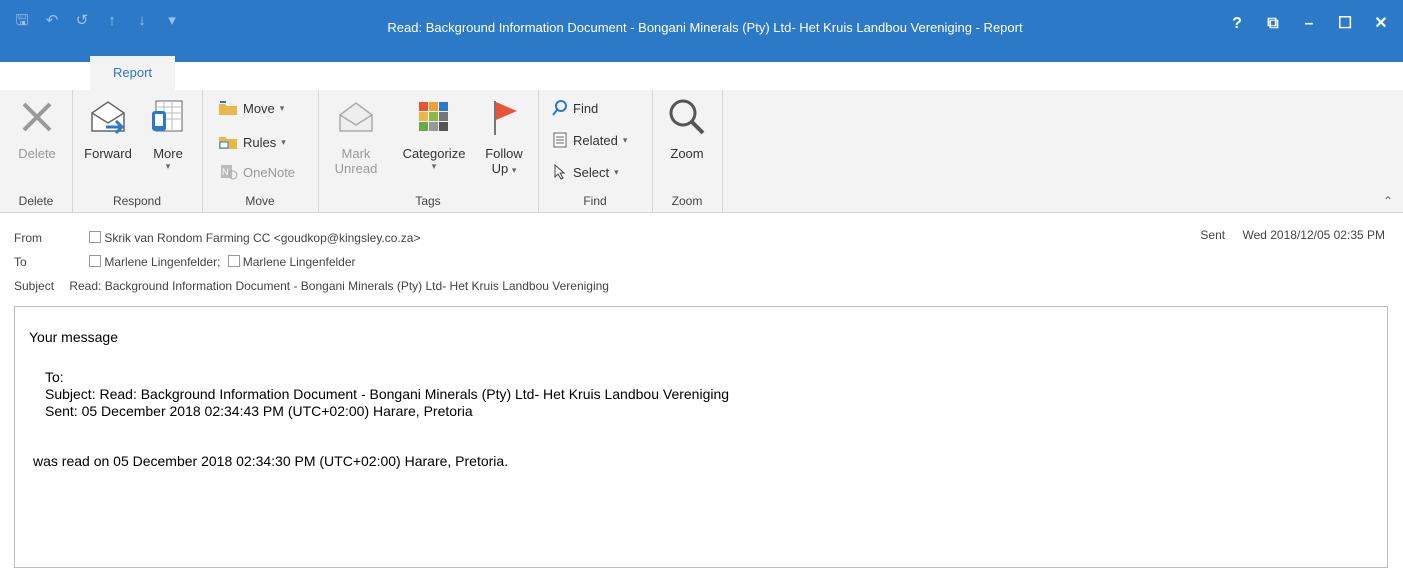  I want to click on group-zoom: Zoom Zoom, so click(687, 151).